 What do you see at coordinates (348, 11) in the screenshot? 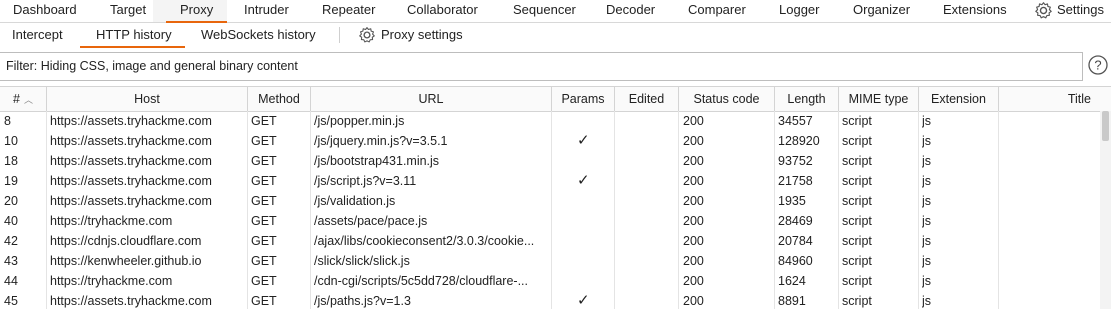
I see `tab-repeater: Repeater` at bounding box center [348, 11].